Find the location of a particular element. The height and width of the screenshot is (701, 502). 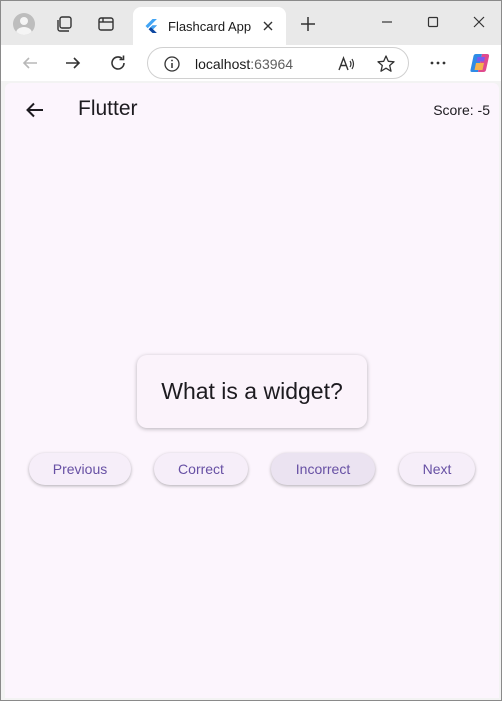

url-text: localhost:63964 is located at coordinates (244, 64).